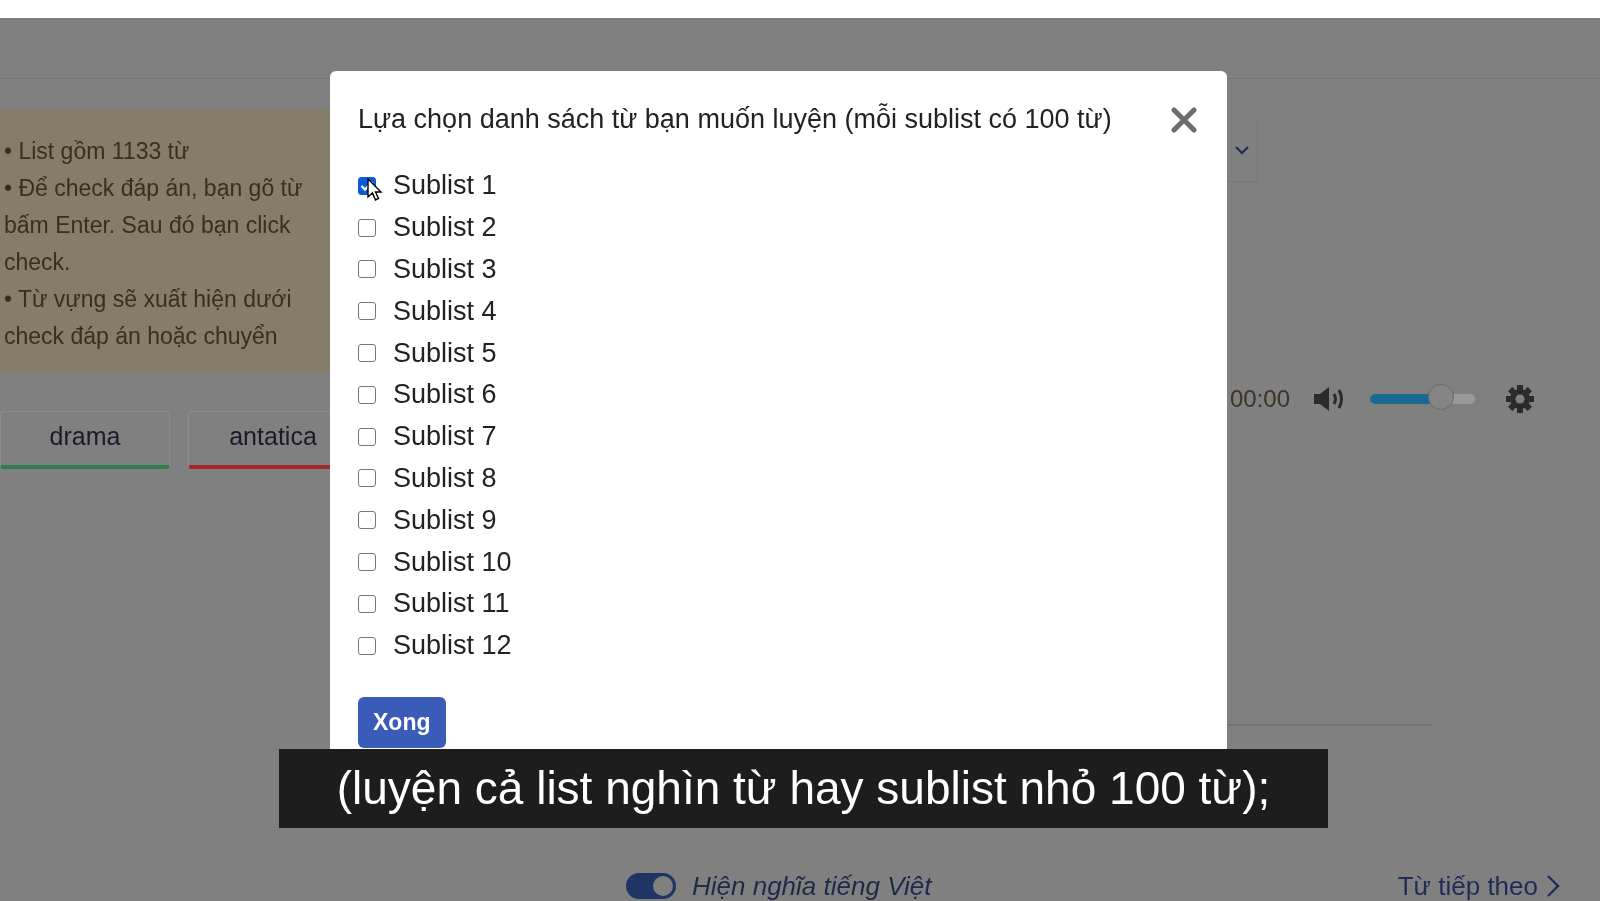 The width and height of the screenshot is (1600, 901). I want to click on video-caption: (luyện cả list nghìn từ hay sublist nhỏ 100 từ);, so click(803, 788).